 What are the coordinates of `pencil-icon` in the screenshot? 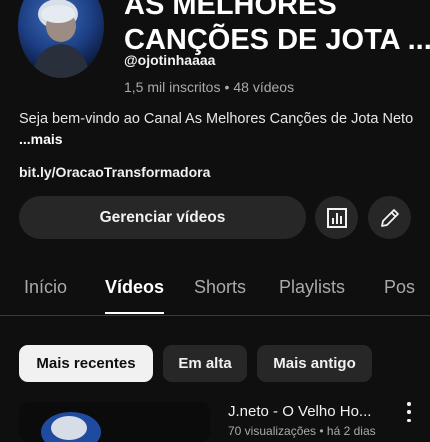 It's located at (389, 217).